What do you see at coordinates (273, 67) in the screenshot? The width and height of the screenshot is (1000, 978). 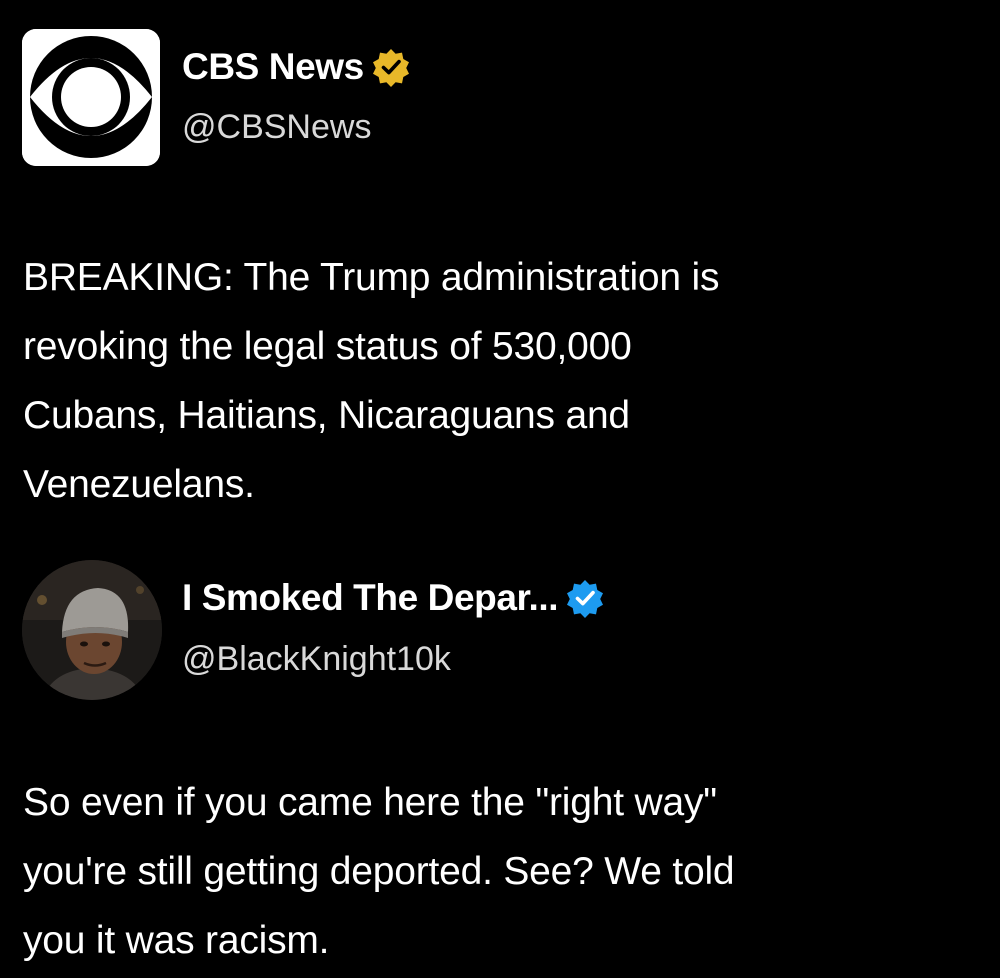 I see `author-display-name: CBS News` at bounding box center [273, 67].